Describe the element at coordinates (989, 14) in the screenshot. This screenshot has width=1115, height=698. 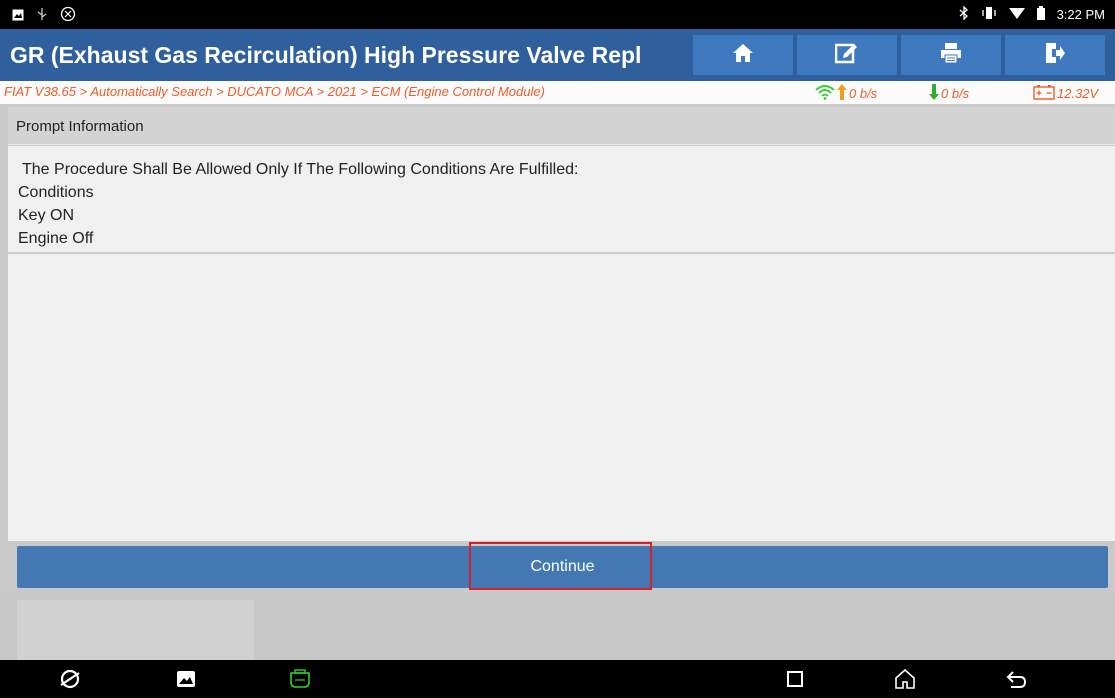
I see `vibrate-icon` at that location.